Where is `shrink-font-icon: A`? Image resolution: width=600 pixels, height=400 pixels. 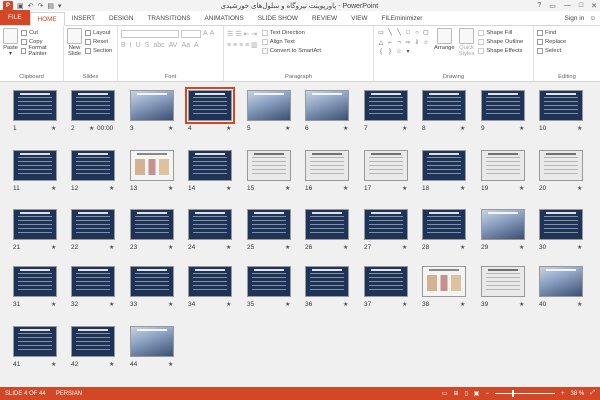 shrink-font-icon: A is located at coordinates (212, 34).